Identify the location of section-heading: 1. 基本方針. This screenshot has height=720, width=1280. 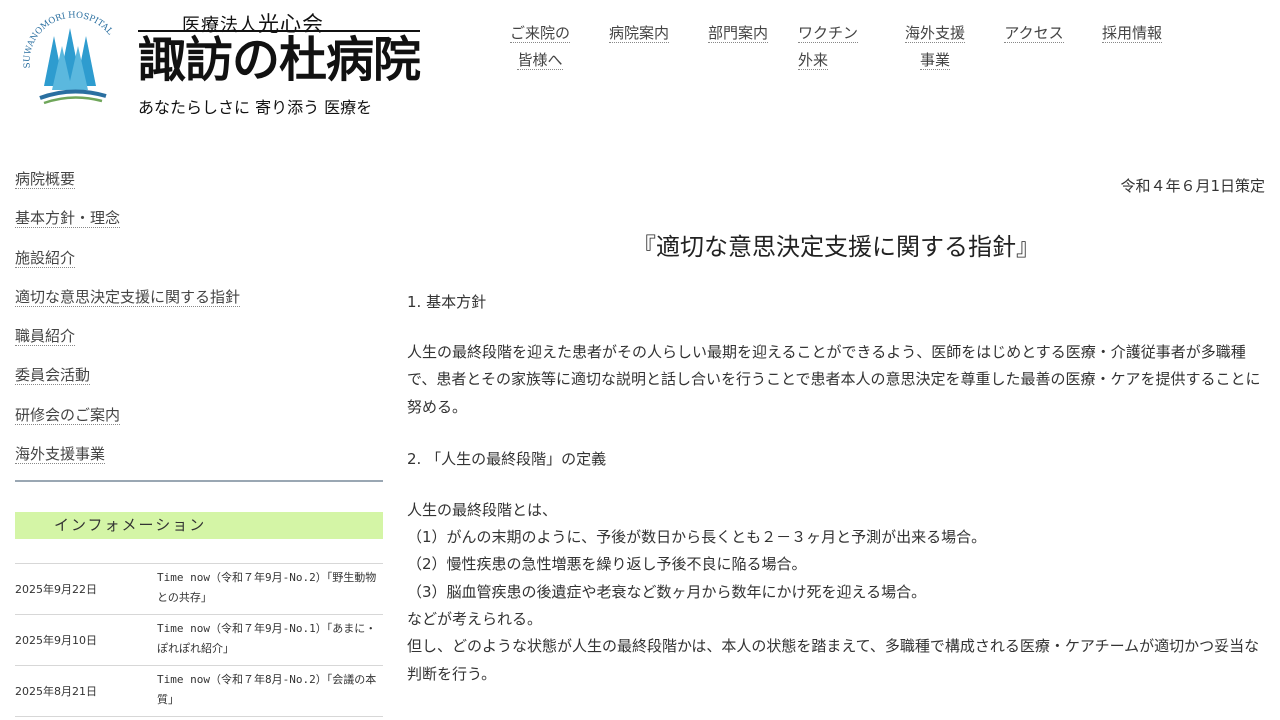
(447, 302).